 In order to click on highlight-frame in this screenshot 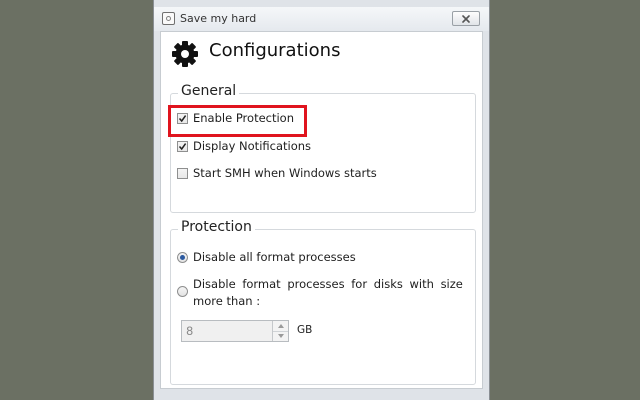, I will do `click(237, 121)`.